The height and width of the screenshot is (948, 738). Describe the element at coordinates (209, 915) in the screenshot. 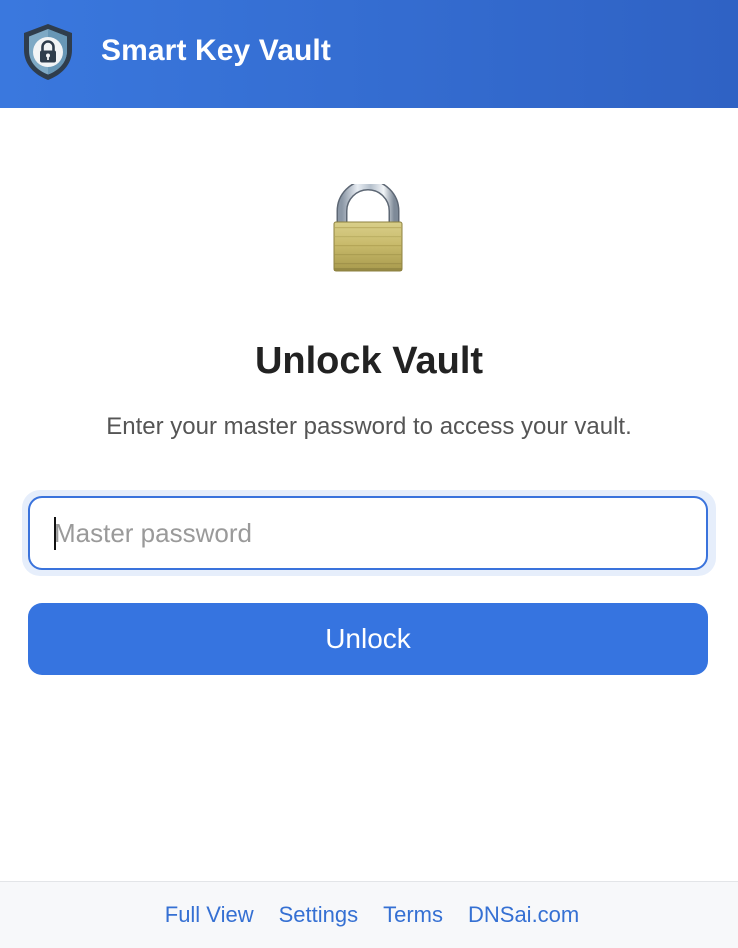

I see `full-view-link: Full View` at that location.